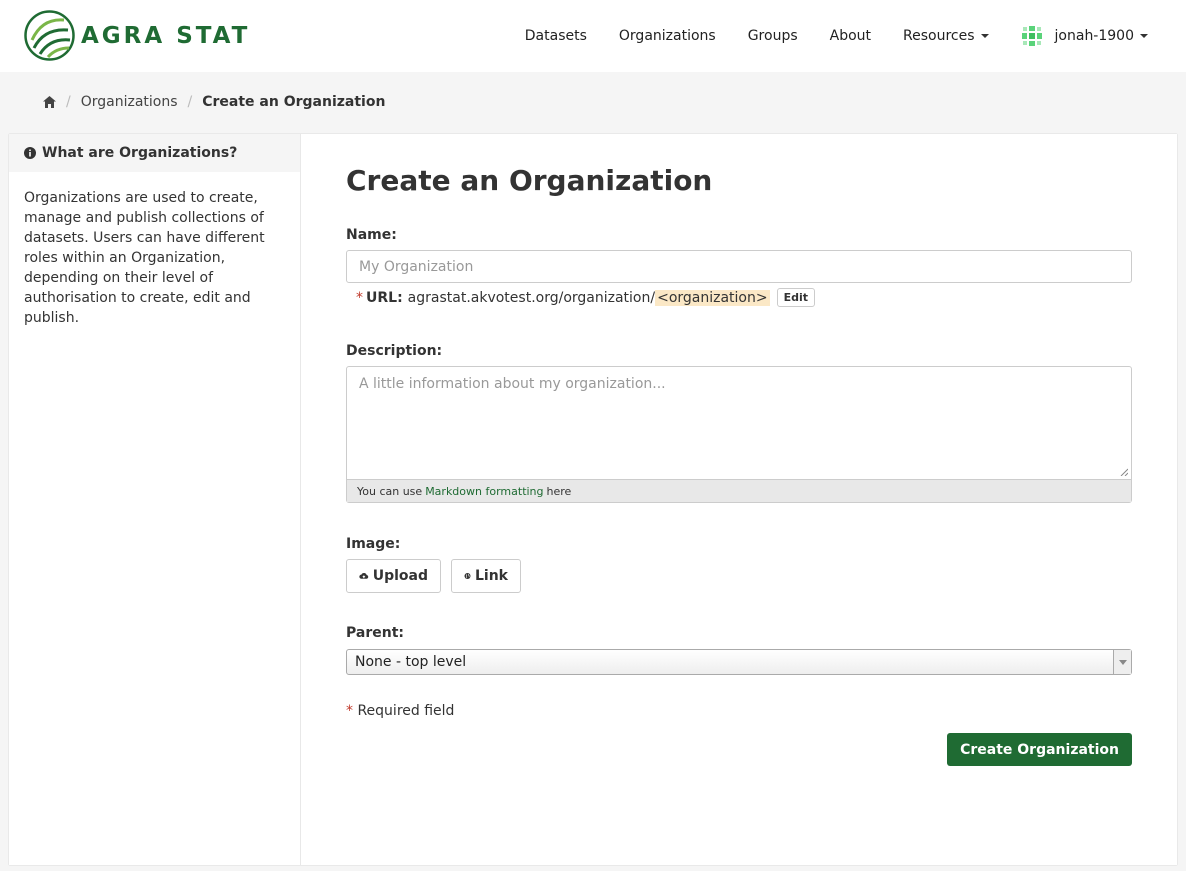 Image resolution: width=1186 pixels, height=871 pixels. Describe the element at coordinates (796, 297) in the screenshot. I see `edit-url-button: Edit` at that location.